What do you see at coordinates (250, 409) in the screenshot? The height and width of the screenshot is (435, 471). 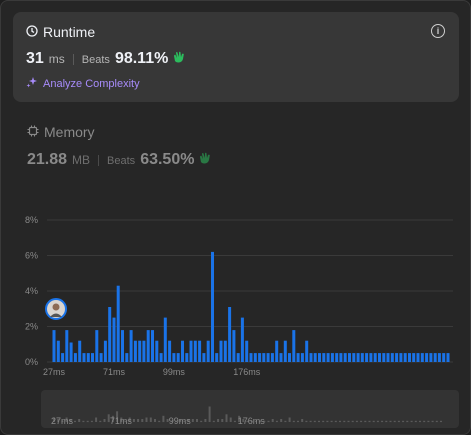 I see `chart-range-minimap: 27ms 71ms 99ms 176ms` at bounding box center [250, 409].